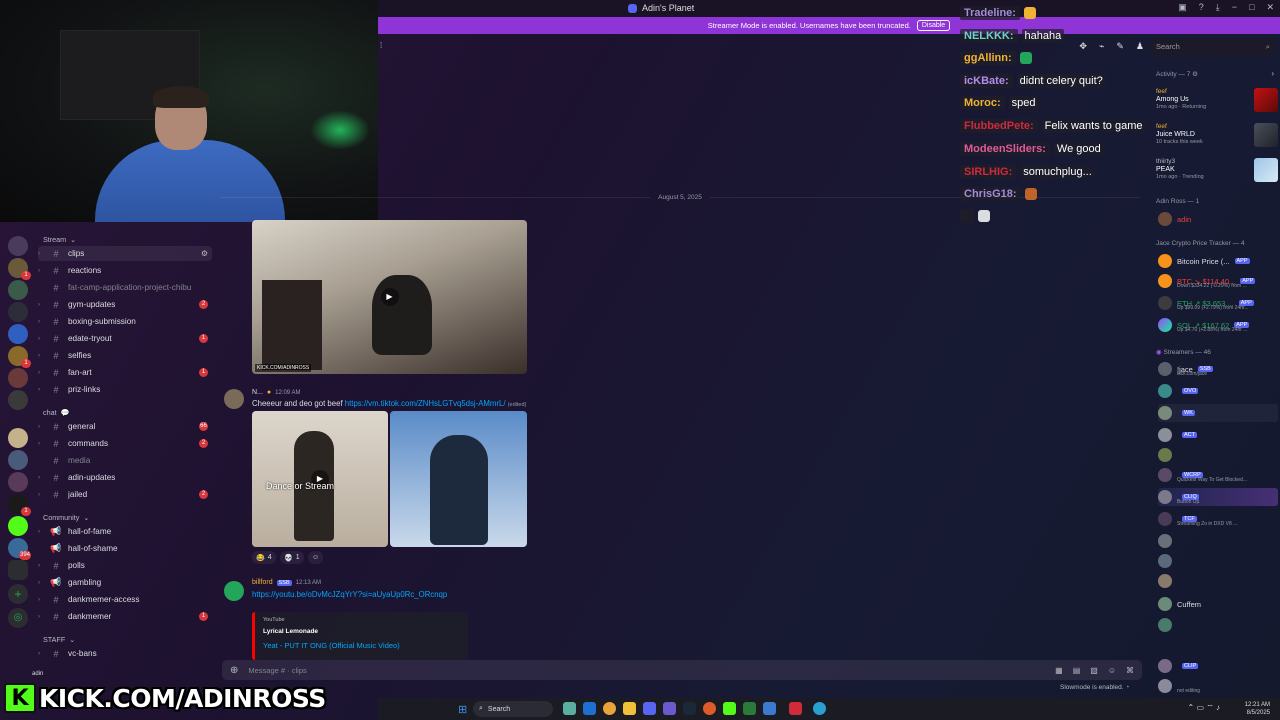 This screenshot has width=1280, height=720. I want to click on tiktok-attachment: ▶ Dance or Stream, so click(320, 479).